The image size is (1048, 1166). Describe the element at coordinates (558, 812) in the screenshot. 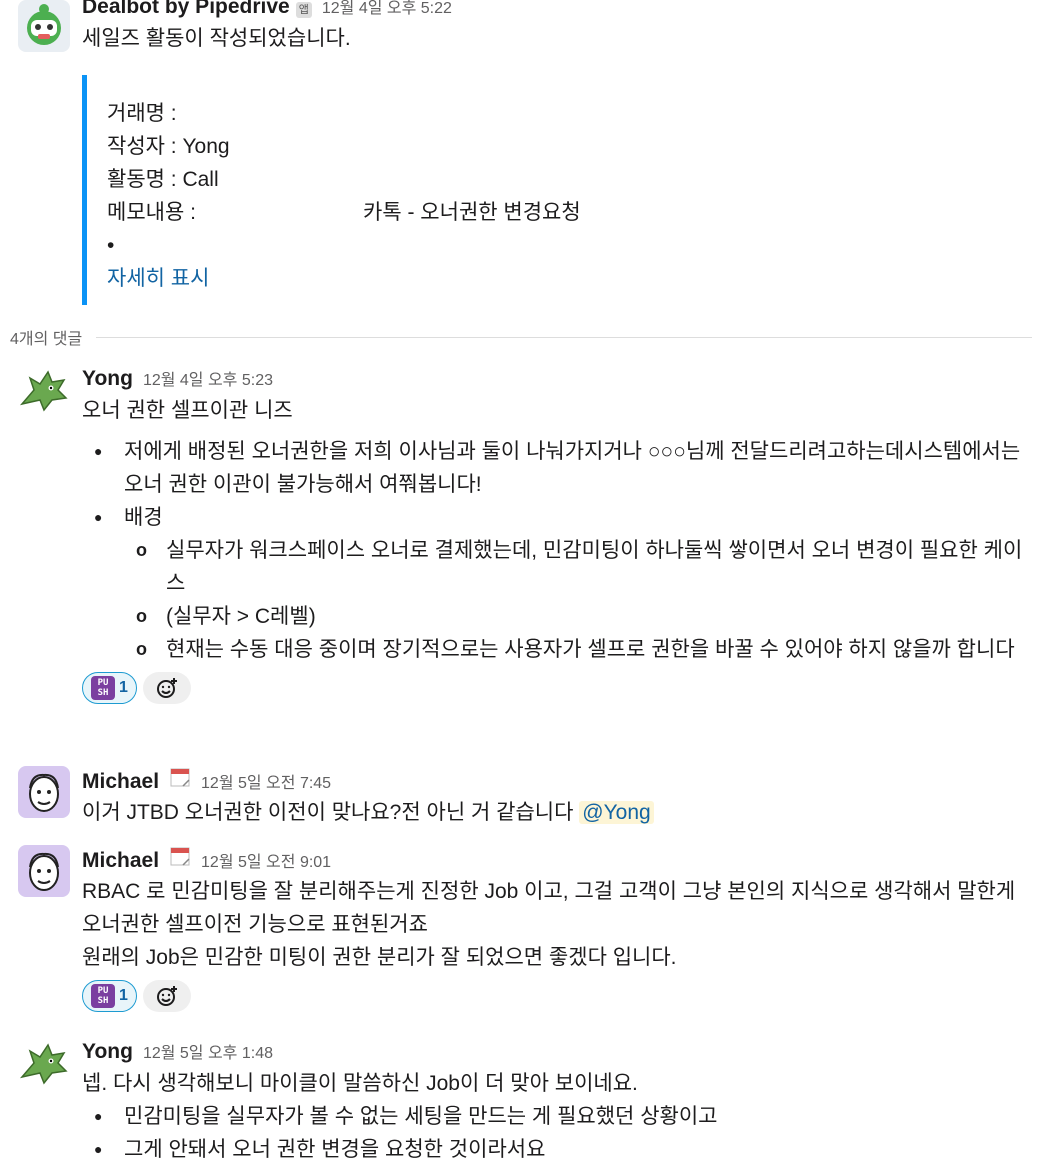

I see `message-text: 이거 JTBD 오너권한 이전이 맞나요?전 아닌 거 같습니다 @Yong` at that location.